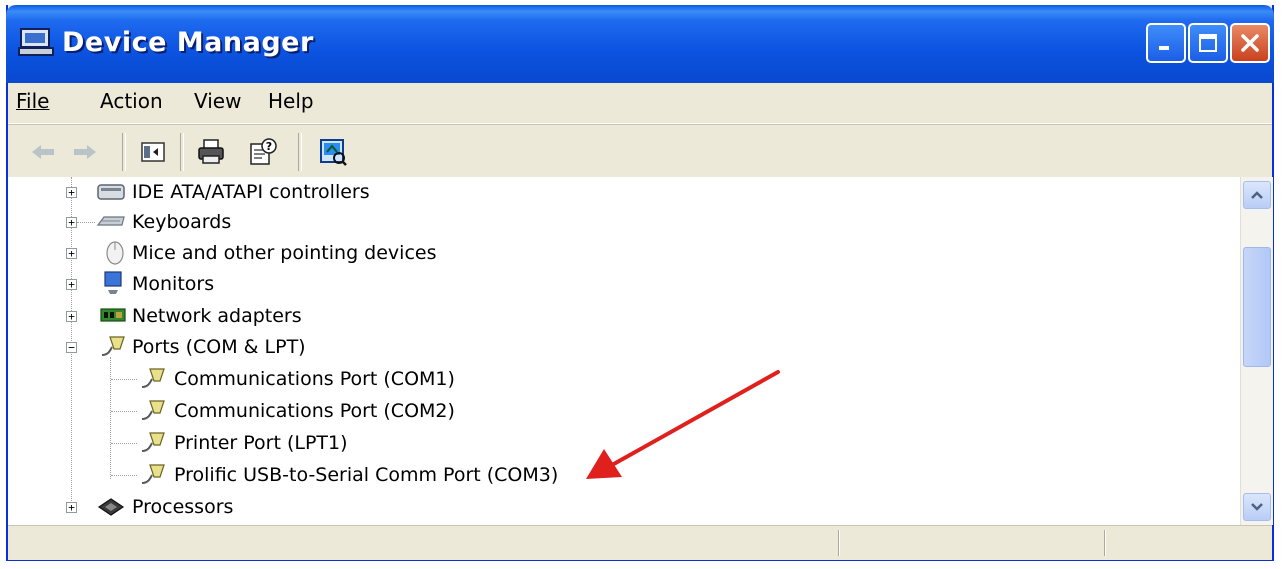  Describe the element at coordinates (291, 101) in the screenshot. I see `menu-help: Help` at that location.